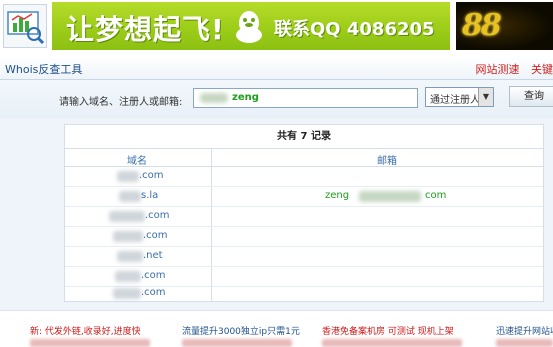 Image resolution: width=553 pixels, height=347 pixels. I want to click on footer-ad-backlinks: 新: 代发外链,收录好,进度快, so click(85, 330).